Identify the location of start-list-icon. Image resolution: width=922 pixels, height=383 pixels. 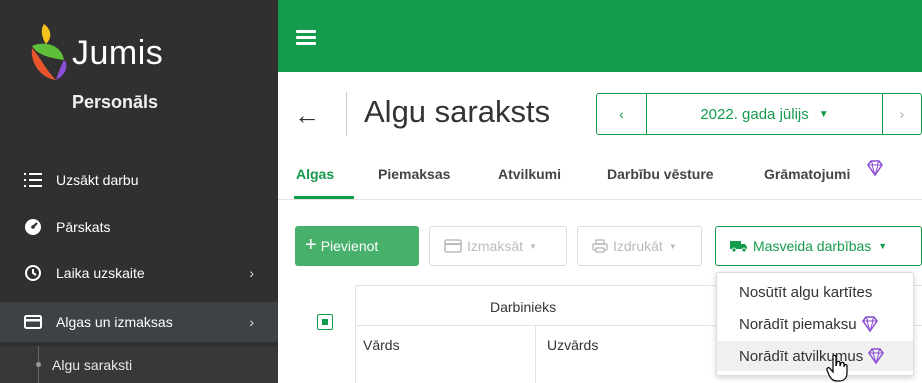
(33, 180).